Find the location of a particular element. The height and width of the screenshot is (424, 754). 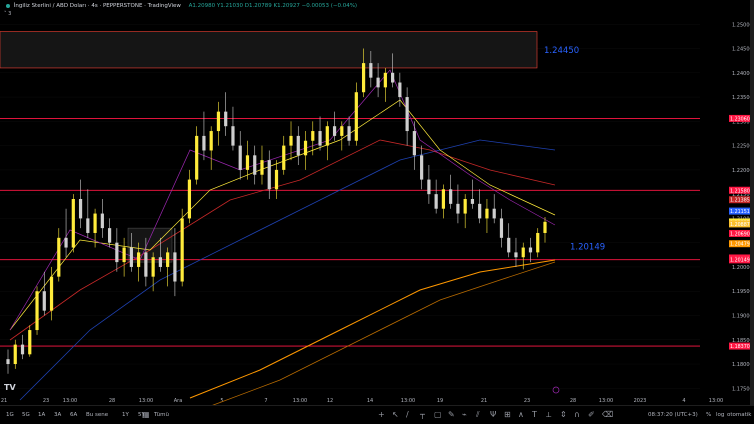

brush-icon: ✐ is located at coordinates (591, 414).